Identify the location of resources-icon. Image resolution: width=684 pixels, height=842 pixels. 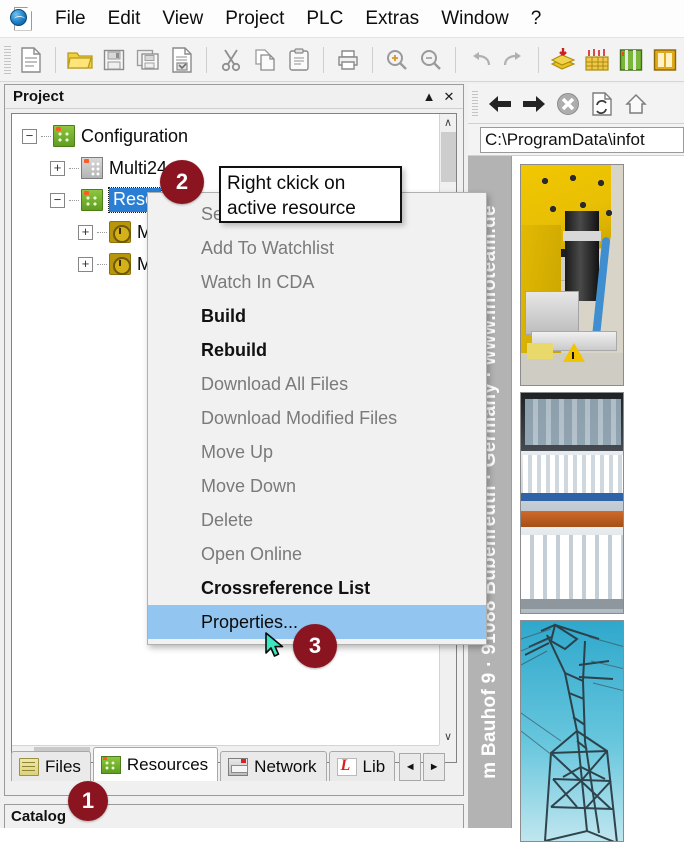
(110, 764).